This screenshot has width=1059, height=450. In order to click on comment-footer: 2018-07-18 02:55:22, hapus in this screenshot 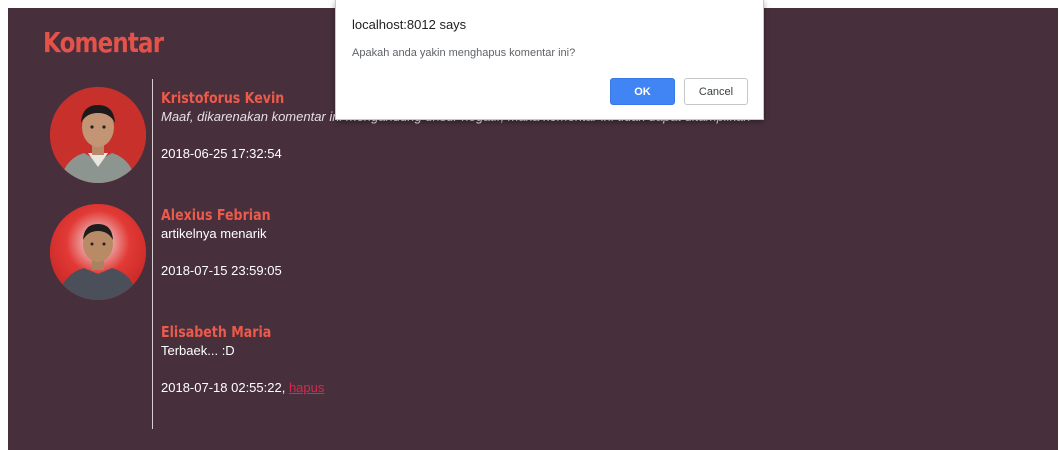, I will do `click(601, 388)`.